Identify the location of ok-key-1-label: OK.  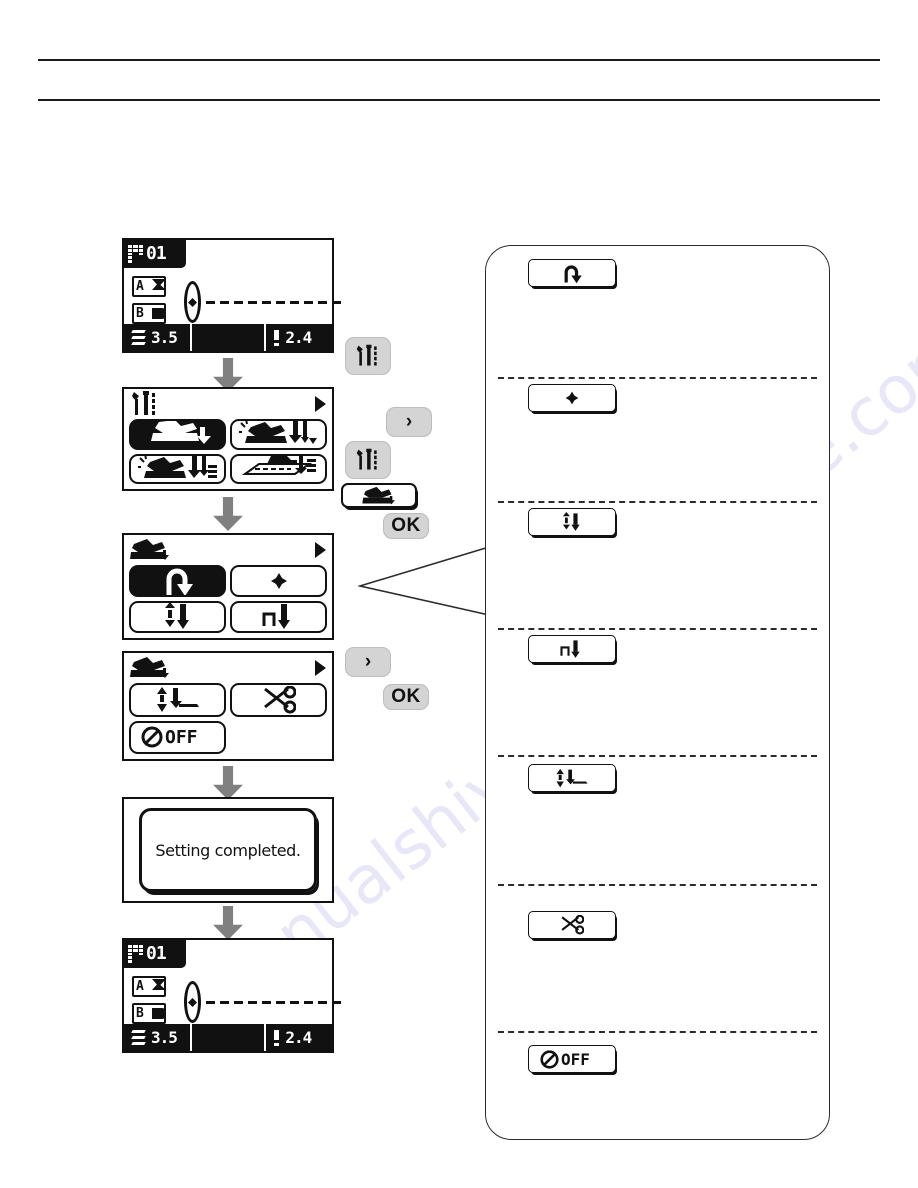
(406, 525).